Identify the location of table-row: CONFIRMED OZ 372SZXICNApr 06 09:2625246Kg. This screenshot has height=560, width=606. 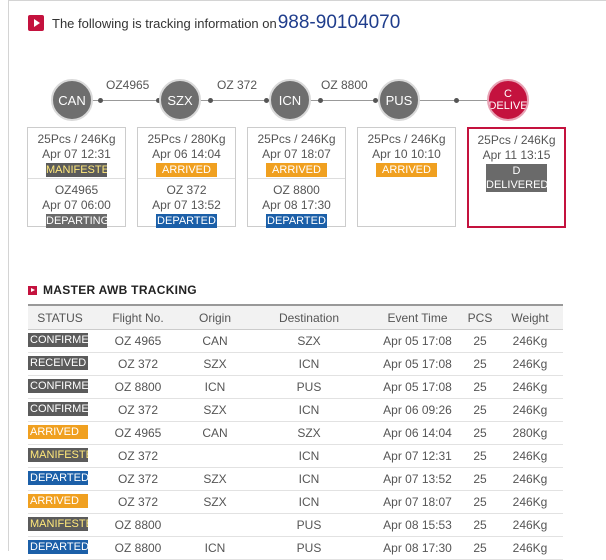
(295, 410).